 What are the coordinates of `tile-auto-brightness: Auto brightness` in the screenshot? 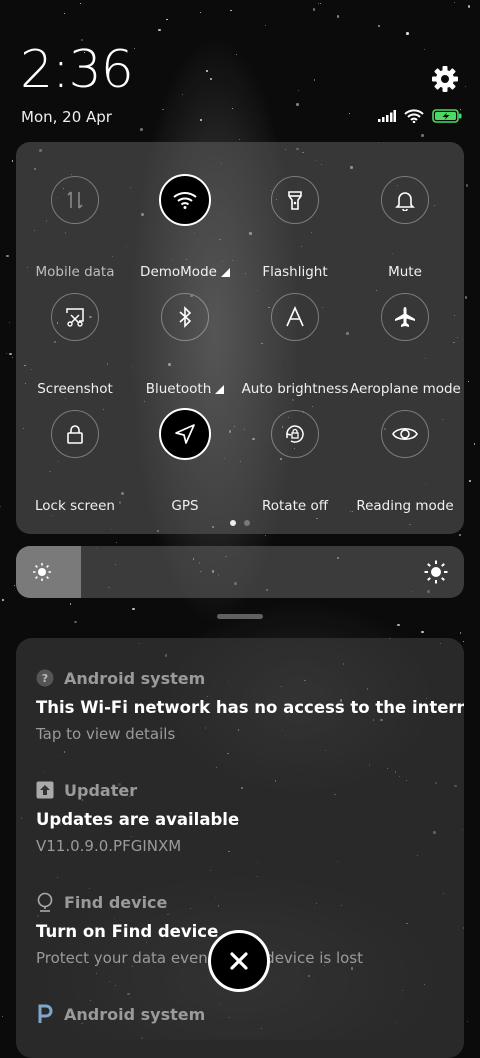 It's located at (296, 340).